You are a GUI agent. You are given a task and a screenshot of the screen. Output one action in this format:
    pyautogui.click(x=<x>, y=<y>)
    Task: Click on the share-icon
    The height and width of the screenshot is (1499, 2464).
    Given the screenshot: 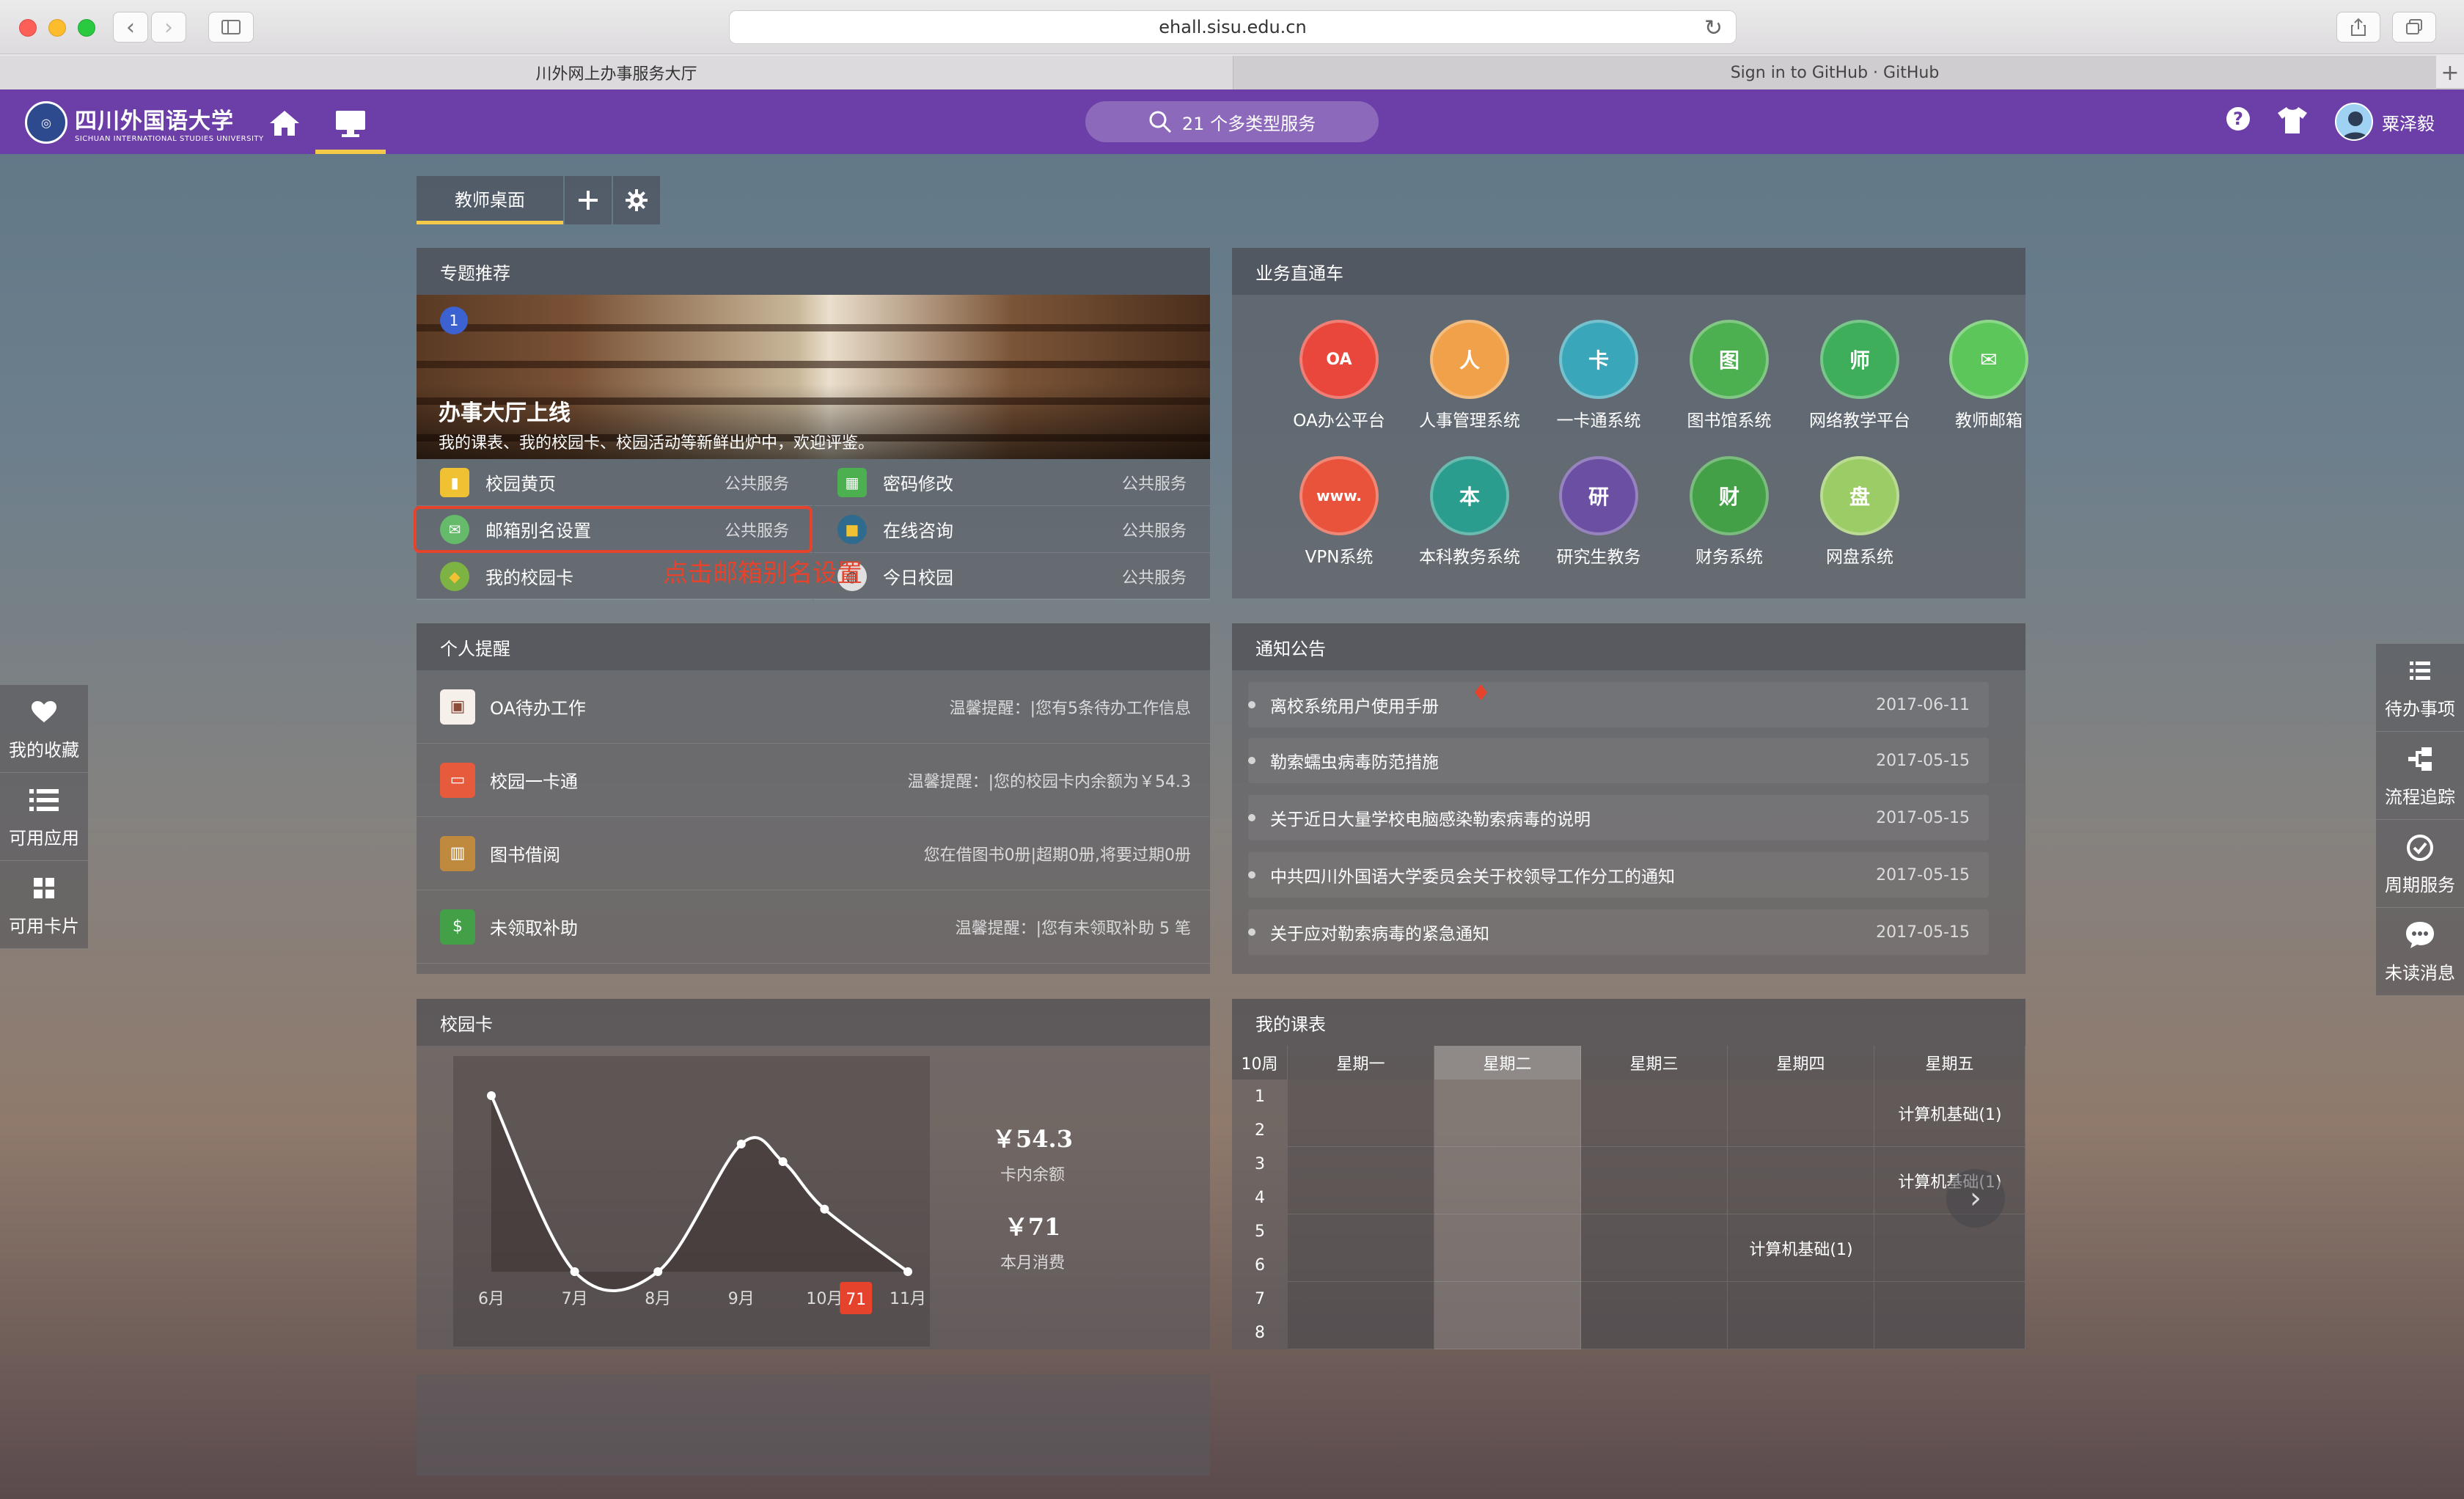 What is the action you would take?
    pyautogui.click(x=2358, y=27)
    